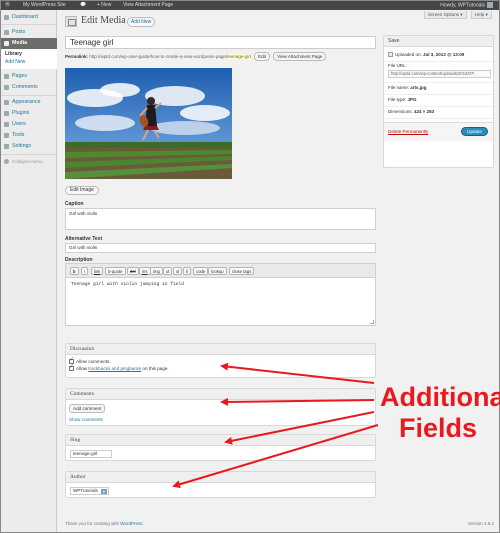 The width and height of the screenshot is (500, 533). Describe the element at coordinates (438, 428) in the screenshot. I see `annotation-line2: Fields` at that location.